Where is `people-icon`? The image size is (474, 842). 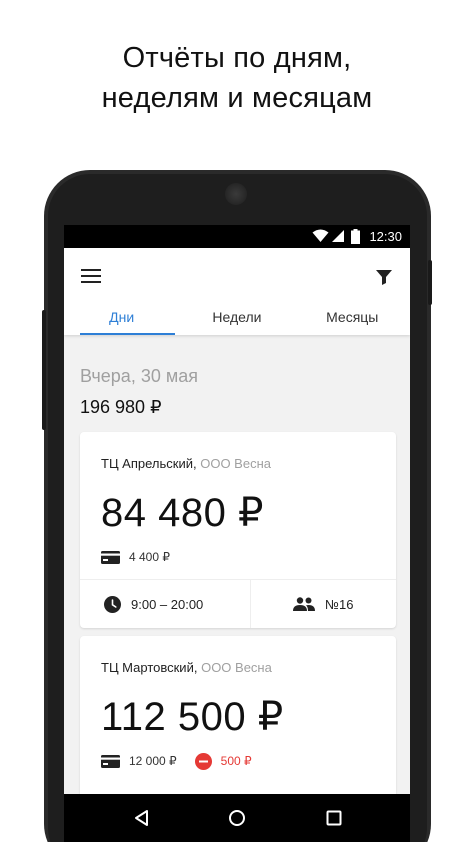 people-icon is located at coordinates (304, 604).